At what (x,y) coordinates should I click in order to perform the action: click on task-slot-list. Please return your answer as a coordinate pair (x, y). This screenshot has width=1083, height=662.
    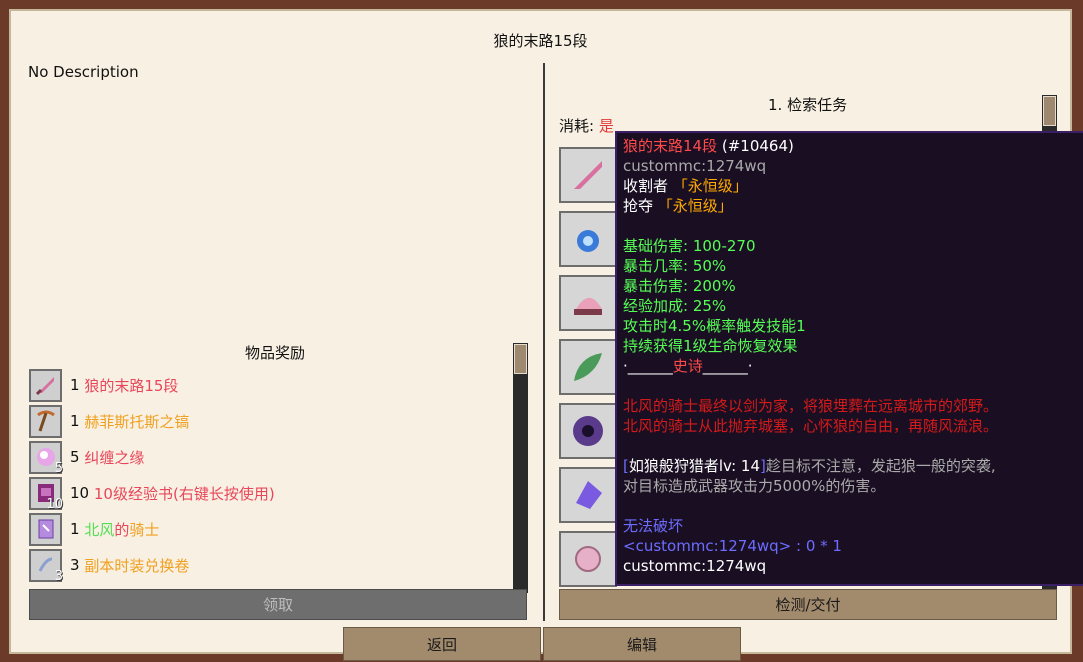
    Looking at the image, I should click on (588, 371).